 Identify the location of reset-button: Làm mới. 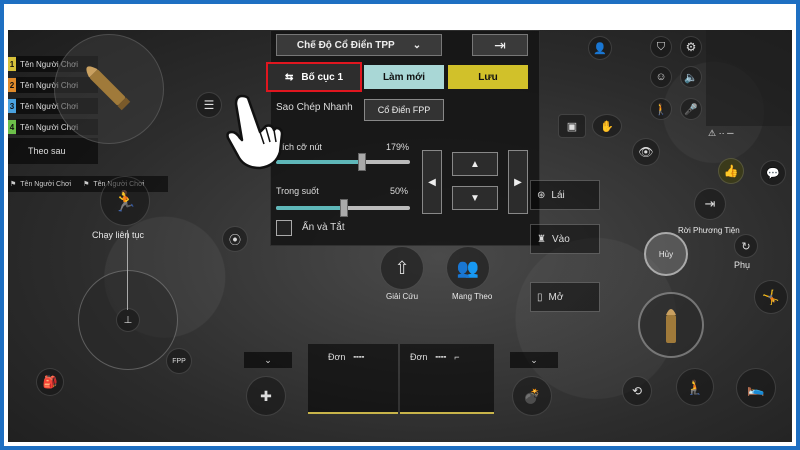
(404, 77).